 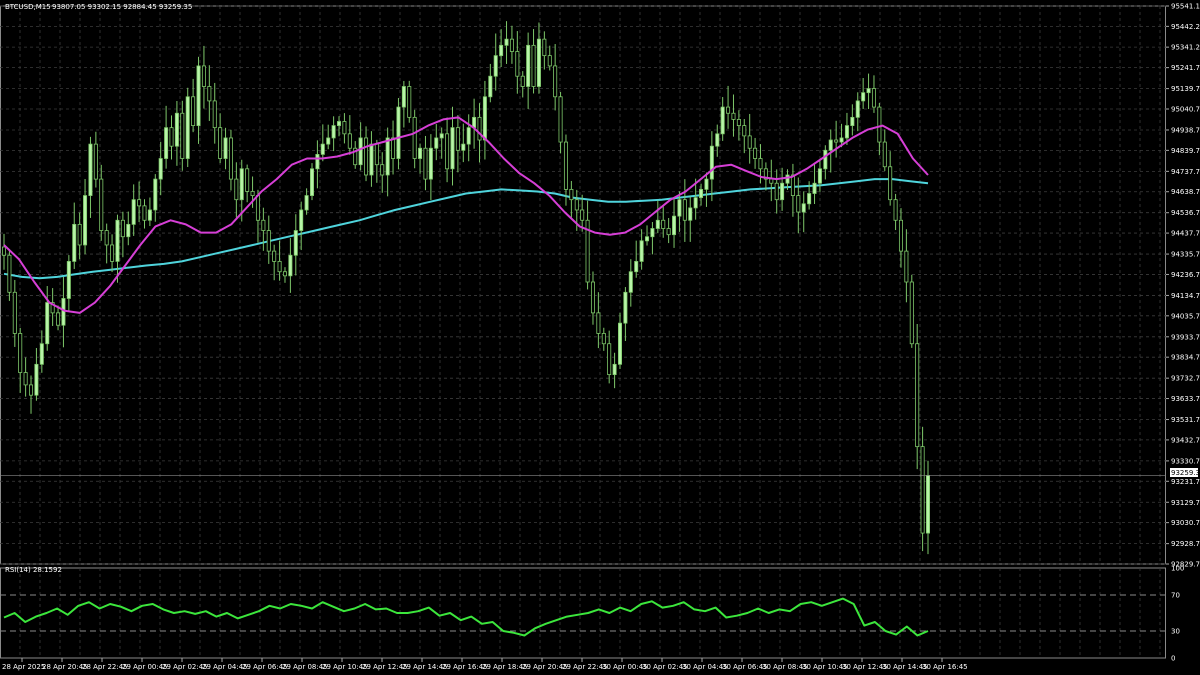 What do you see at coordinates (705, 667) in the screenshot?
I see `time-axis-label: 30 Apr 04:45` at bounding box center [705, 667].